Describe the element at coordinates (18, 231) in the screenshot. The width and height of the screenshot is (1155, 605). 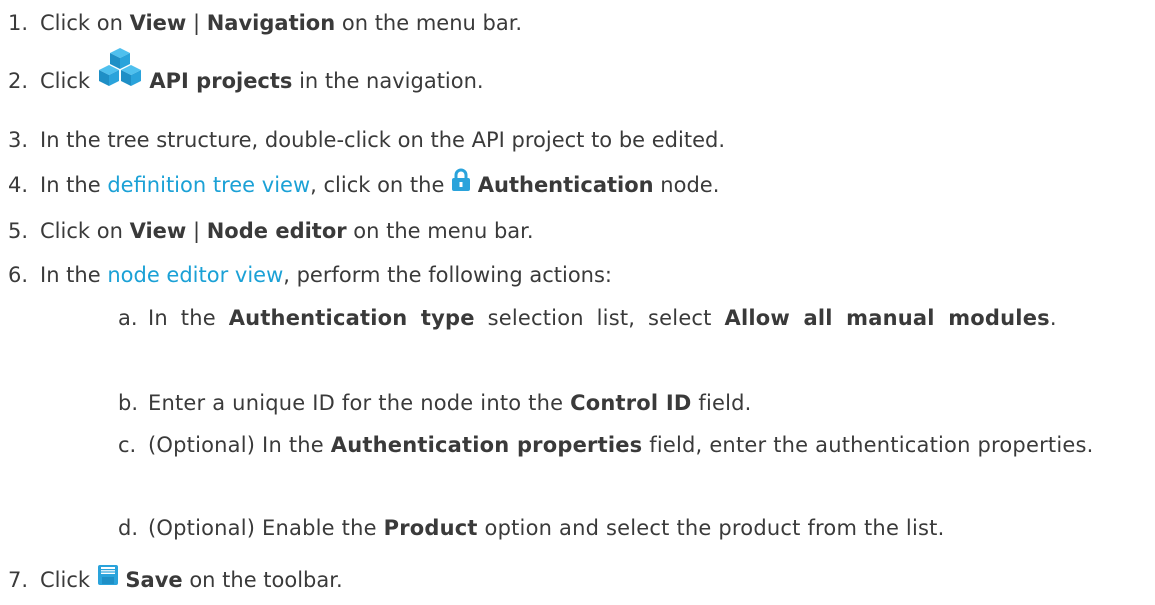
I see `step-number: 5.` at that location.